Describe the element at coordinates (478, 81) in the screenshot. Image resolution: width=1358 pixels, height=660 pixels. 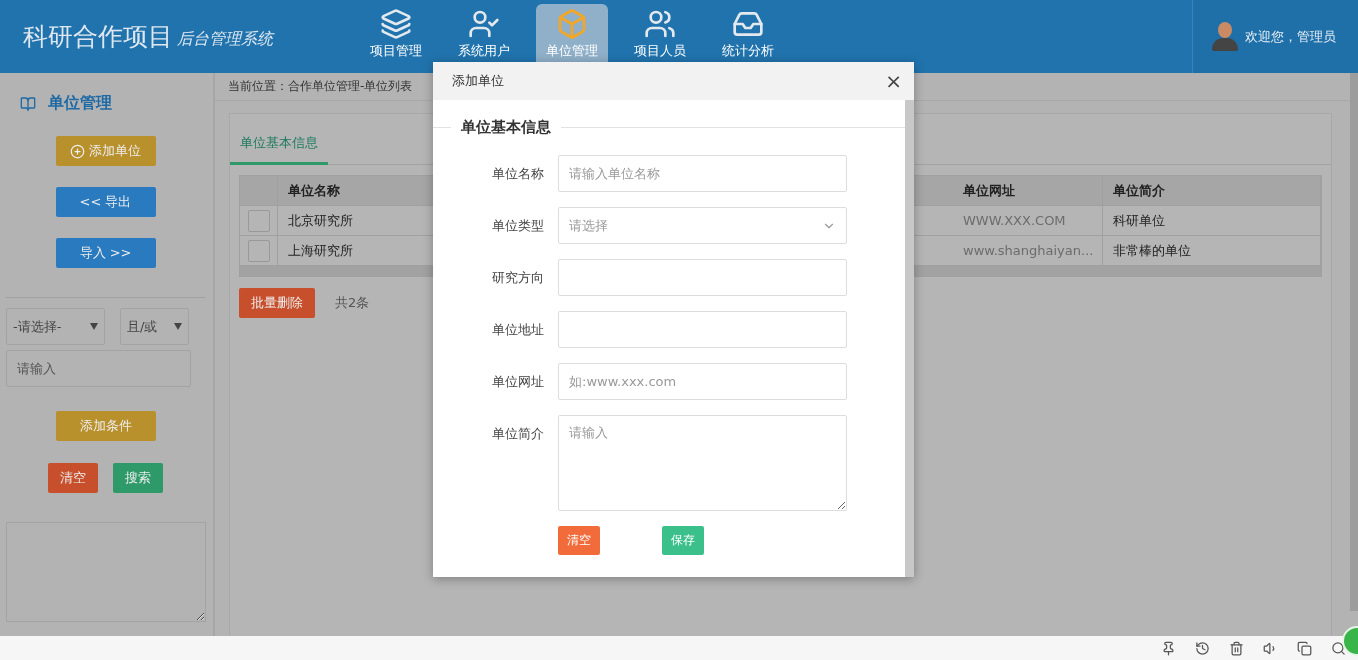
I see `dialog-title: 添加单位` at that location.